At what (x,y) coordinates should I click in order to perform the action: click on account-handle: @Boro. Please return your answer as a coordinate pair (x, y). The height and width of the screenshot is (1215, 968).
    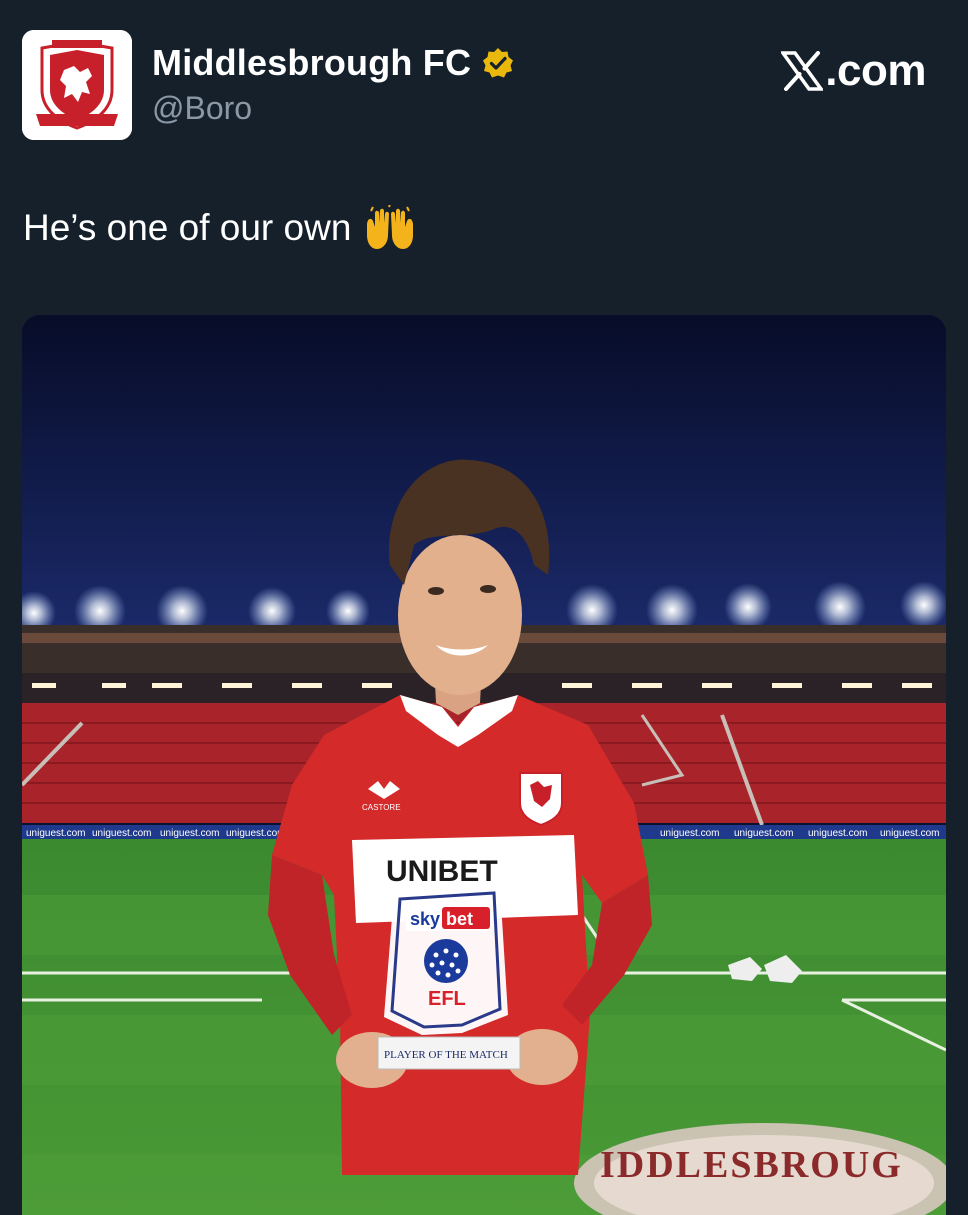
    Looking at the image, I should click on (202, 108).